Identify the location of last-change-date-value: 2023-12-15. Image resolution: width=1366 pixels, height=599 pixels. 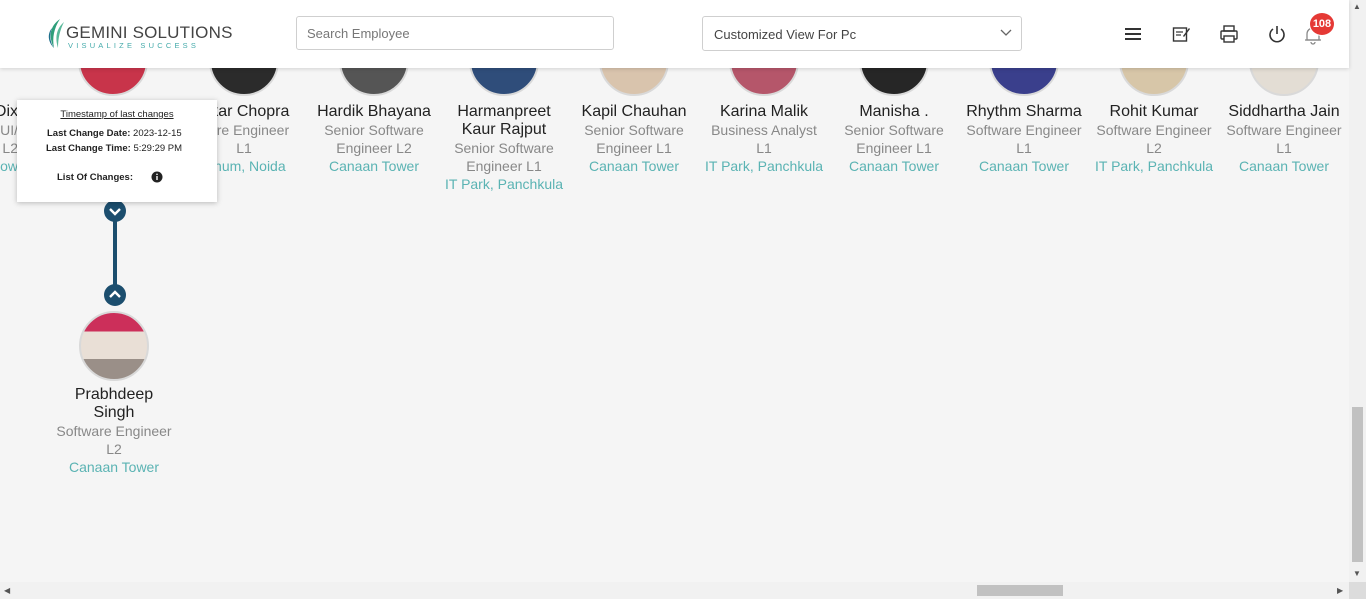
(157, 133).